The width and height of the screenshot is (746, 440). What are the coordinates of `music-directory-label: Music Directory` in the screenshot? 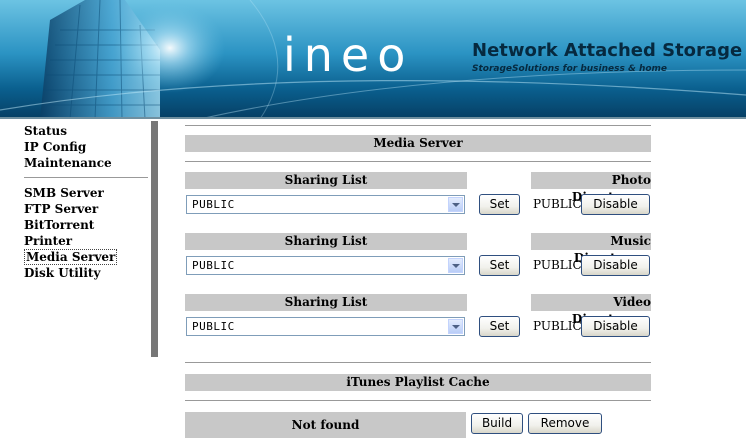 It's located at (591, 249).